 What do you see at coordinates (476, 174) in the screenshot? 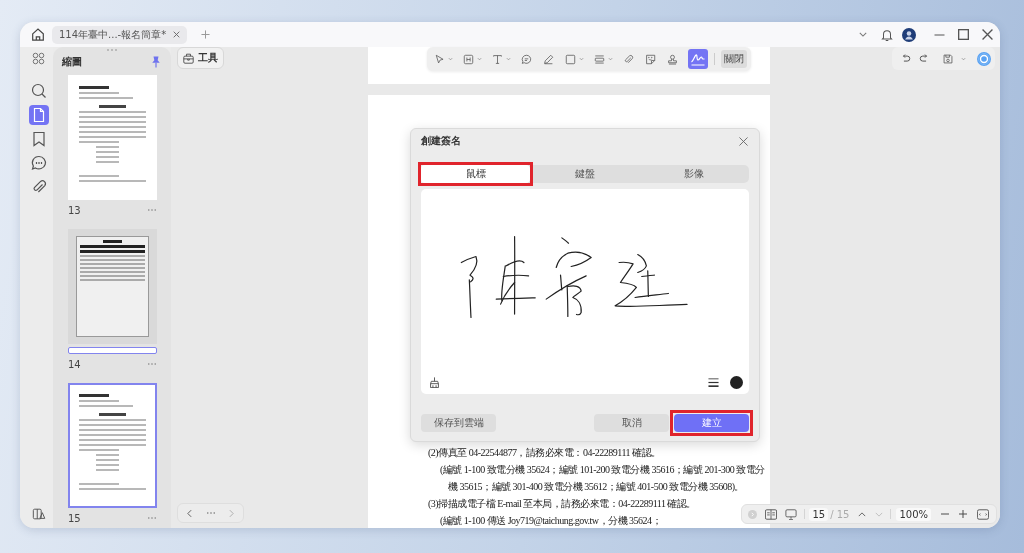
I see `signature-mode-tab: 鼠標` at bounding box center [476, 174].